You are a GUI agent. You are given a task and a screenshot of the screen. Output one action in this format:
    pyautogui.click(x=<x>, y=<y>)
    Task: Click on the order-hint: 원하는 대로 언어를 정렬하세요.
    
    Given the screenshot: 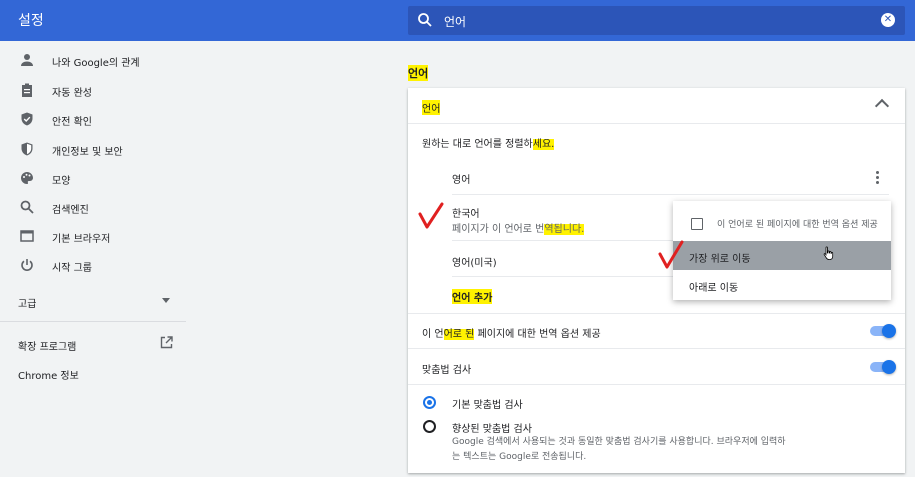 What is the action you would take?
    pyautogui.click(x=488, y=144)
    